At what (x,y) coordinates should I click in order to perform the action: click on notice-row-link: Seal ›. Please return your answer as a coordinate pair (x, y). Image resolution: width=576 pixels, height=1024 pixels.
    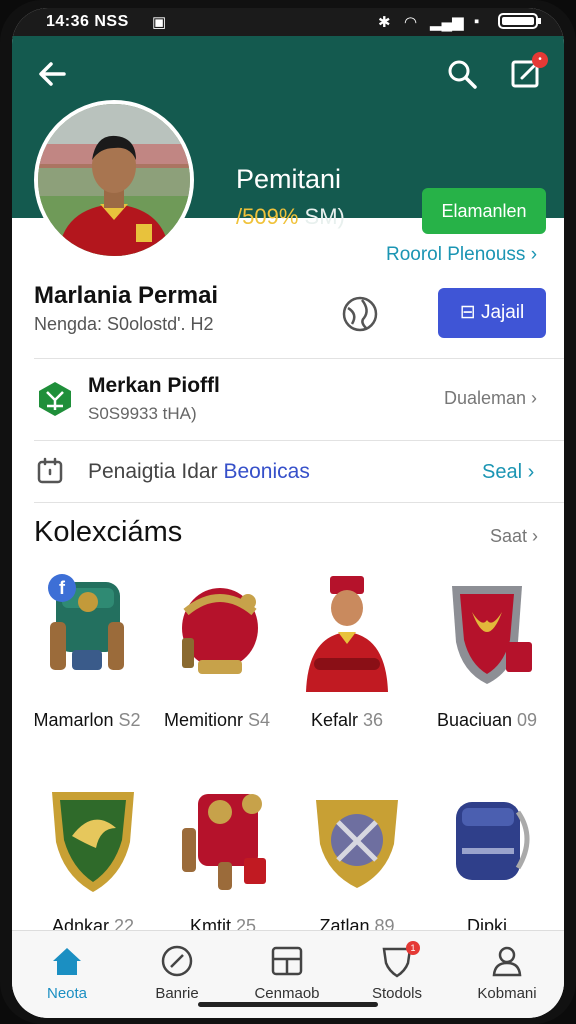
    Looking at the image, I should click on (508, 472).